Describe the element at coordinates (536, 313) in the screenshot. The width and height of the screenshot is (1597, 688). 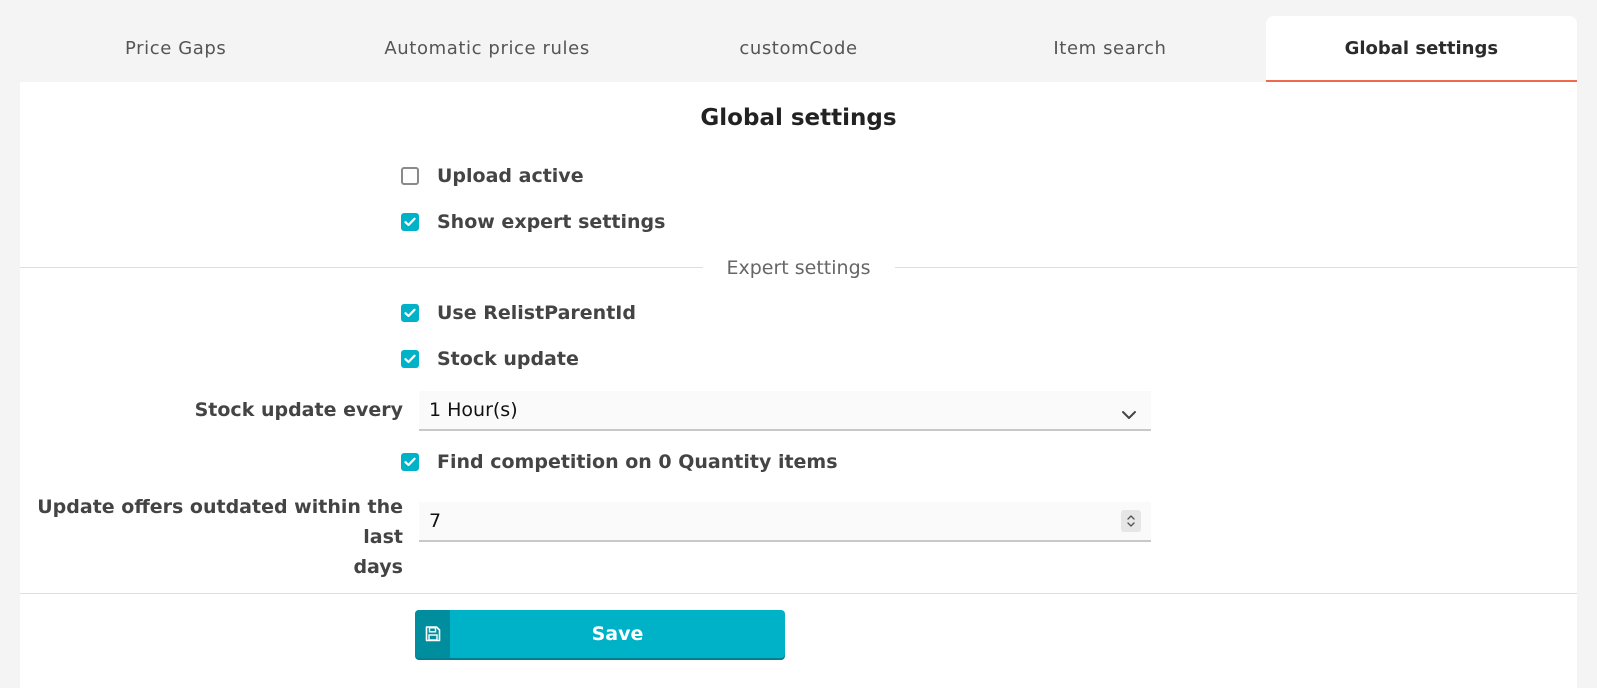
I see `use-relist-label: Use RelistParentId` at that location.